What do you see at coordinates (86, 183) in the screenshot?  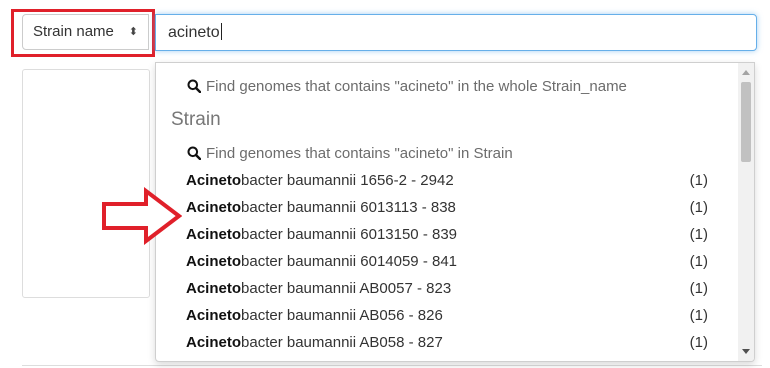 I see `background-panel` at bounding box center [86, 183].